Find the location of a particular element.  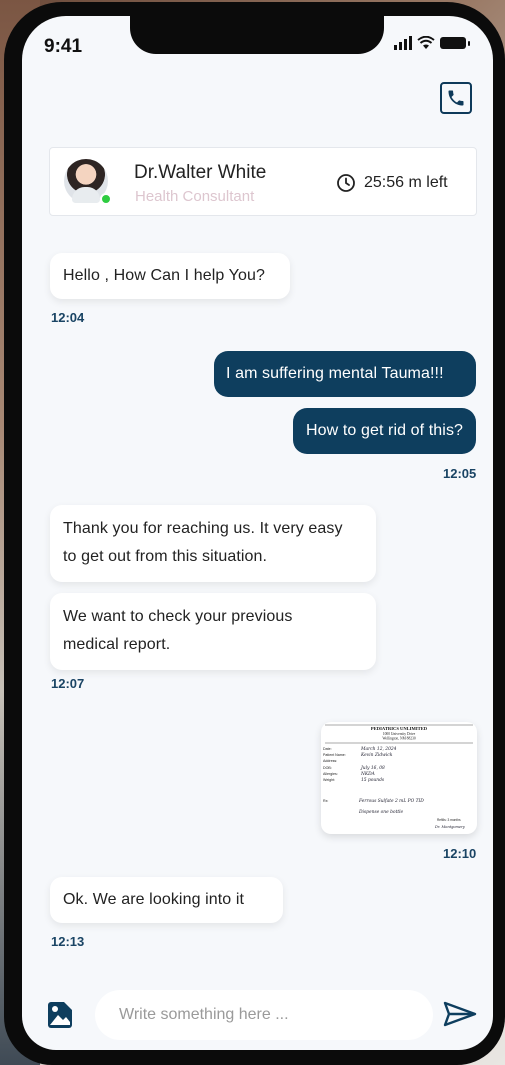

call-button is located at coordinates (456, 98).